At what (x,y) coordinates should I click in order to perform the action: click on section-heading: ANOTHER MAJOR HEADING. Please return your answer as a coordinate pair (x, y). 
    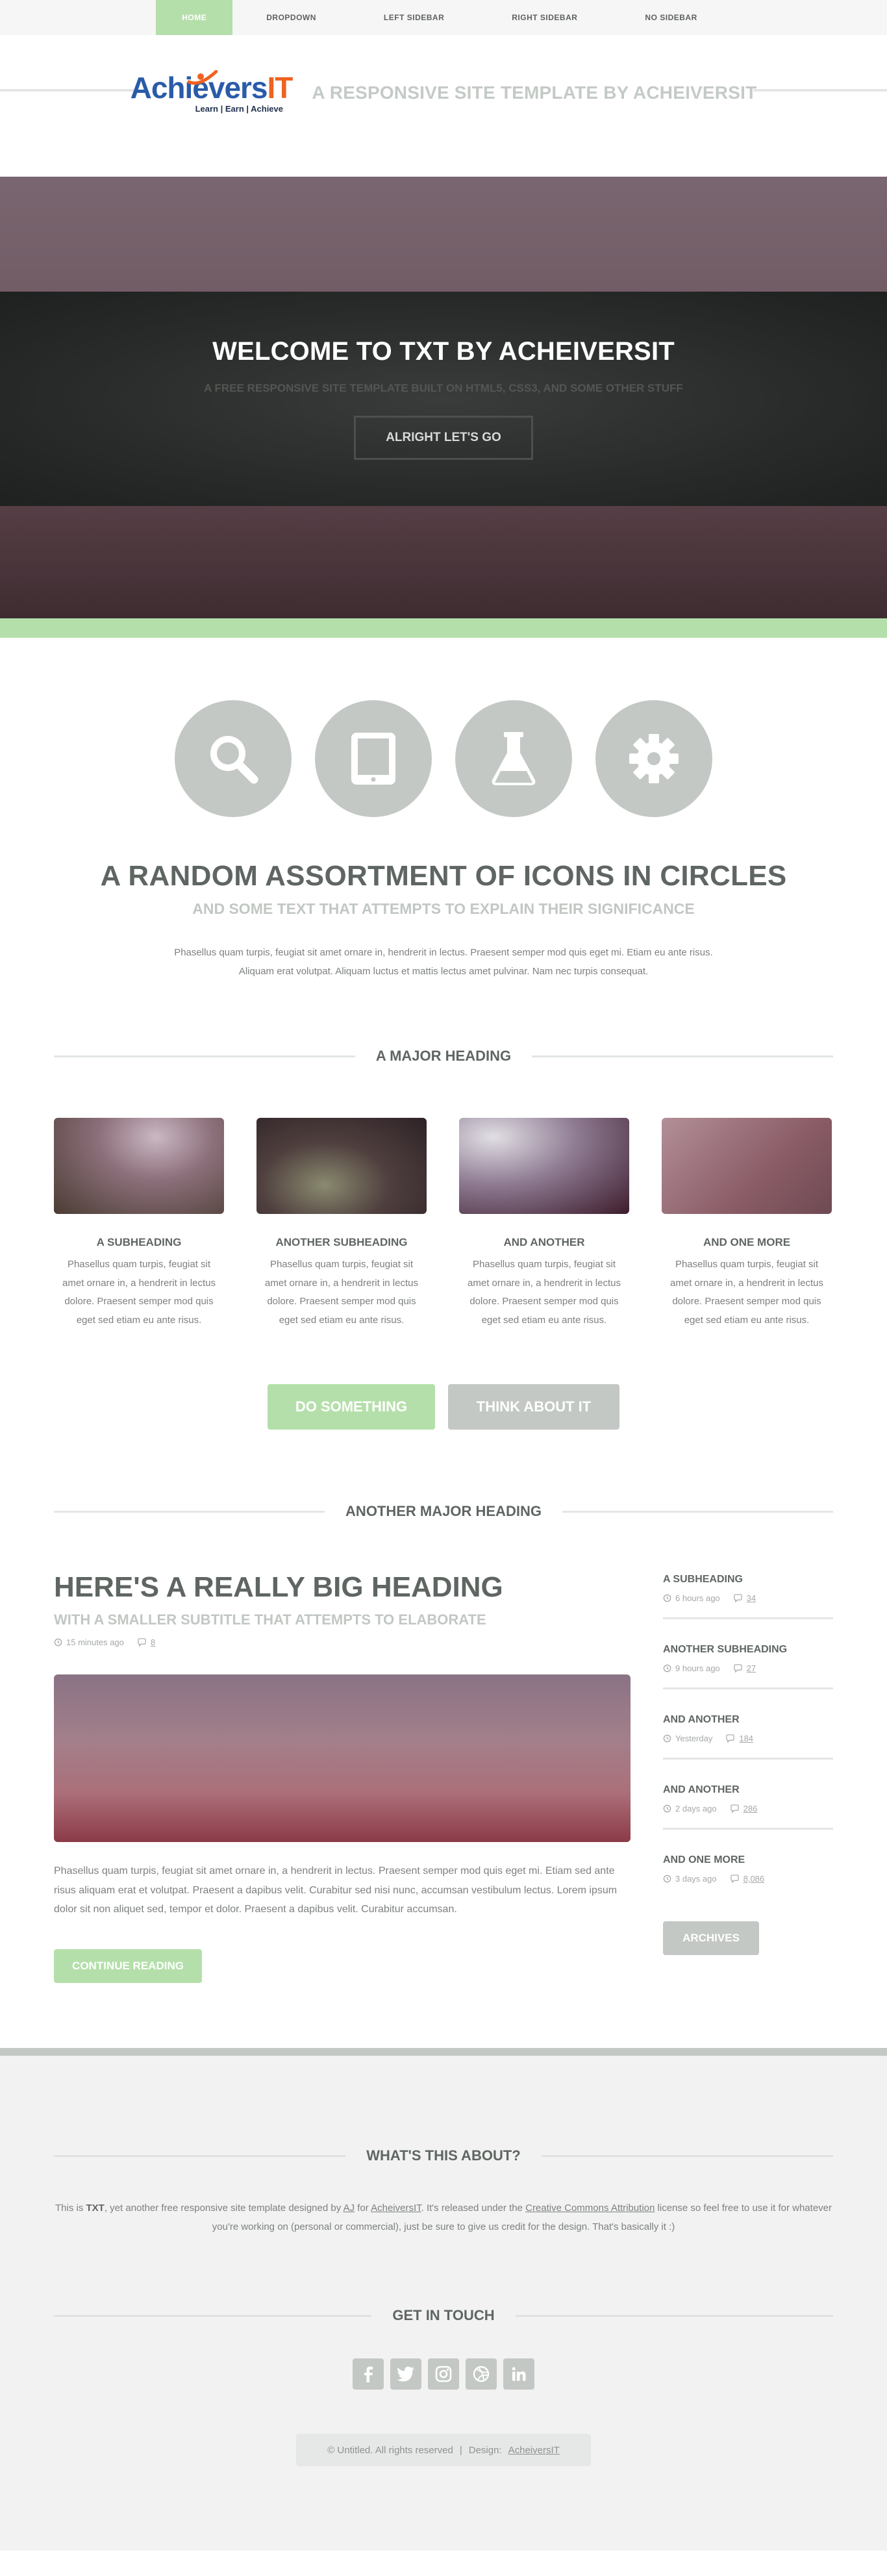
    Looking at the image, I should click on (443, 1511).